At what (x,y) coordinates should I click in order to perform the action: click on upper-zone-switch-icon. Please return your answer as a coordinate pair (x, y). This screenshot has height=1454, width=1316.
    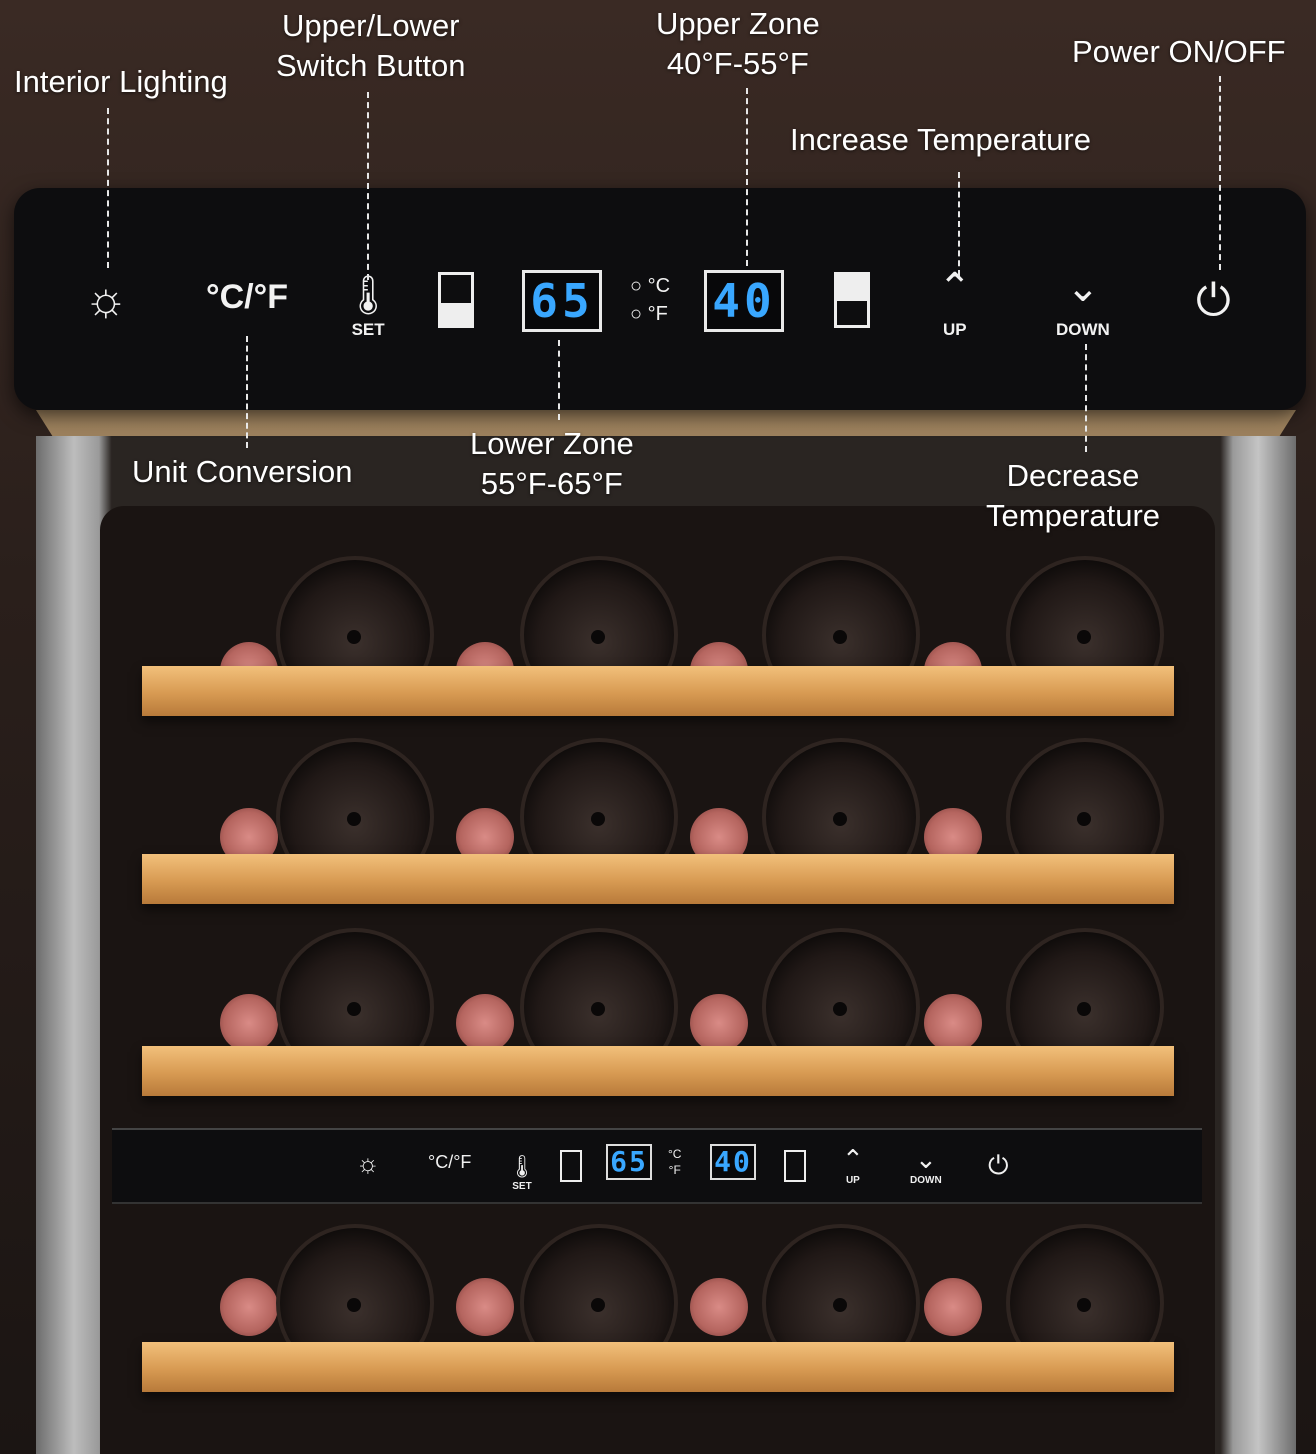
    Looking at the image, I should click on (852, 300).